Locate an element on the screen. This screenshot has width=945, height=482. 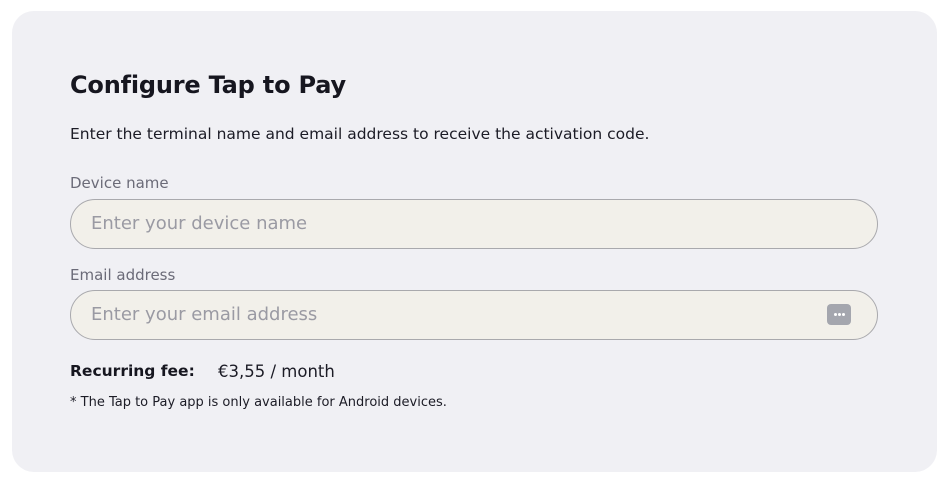
email-address-field is located at coordinates (474, 315).